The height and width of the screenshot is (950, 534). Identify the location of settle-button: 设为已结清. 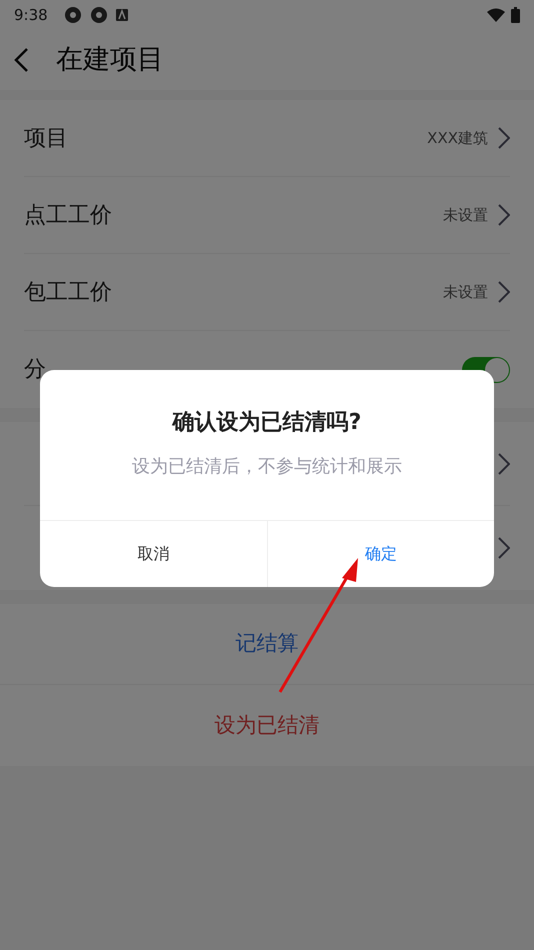
(267, 726).